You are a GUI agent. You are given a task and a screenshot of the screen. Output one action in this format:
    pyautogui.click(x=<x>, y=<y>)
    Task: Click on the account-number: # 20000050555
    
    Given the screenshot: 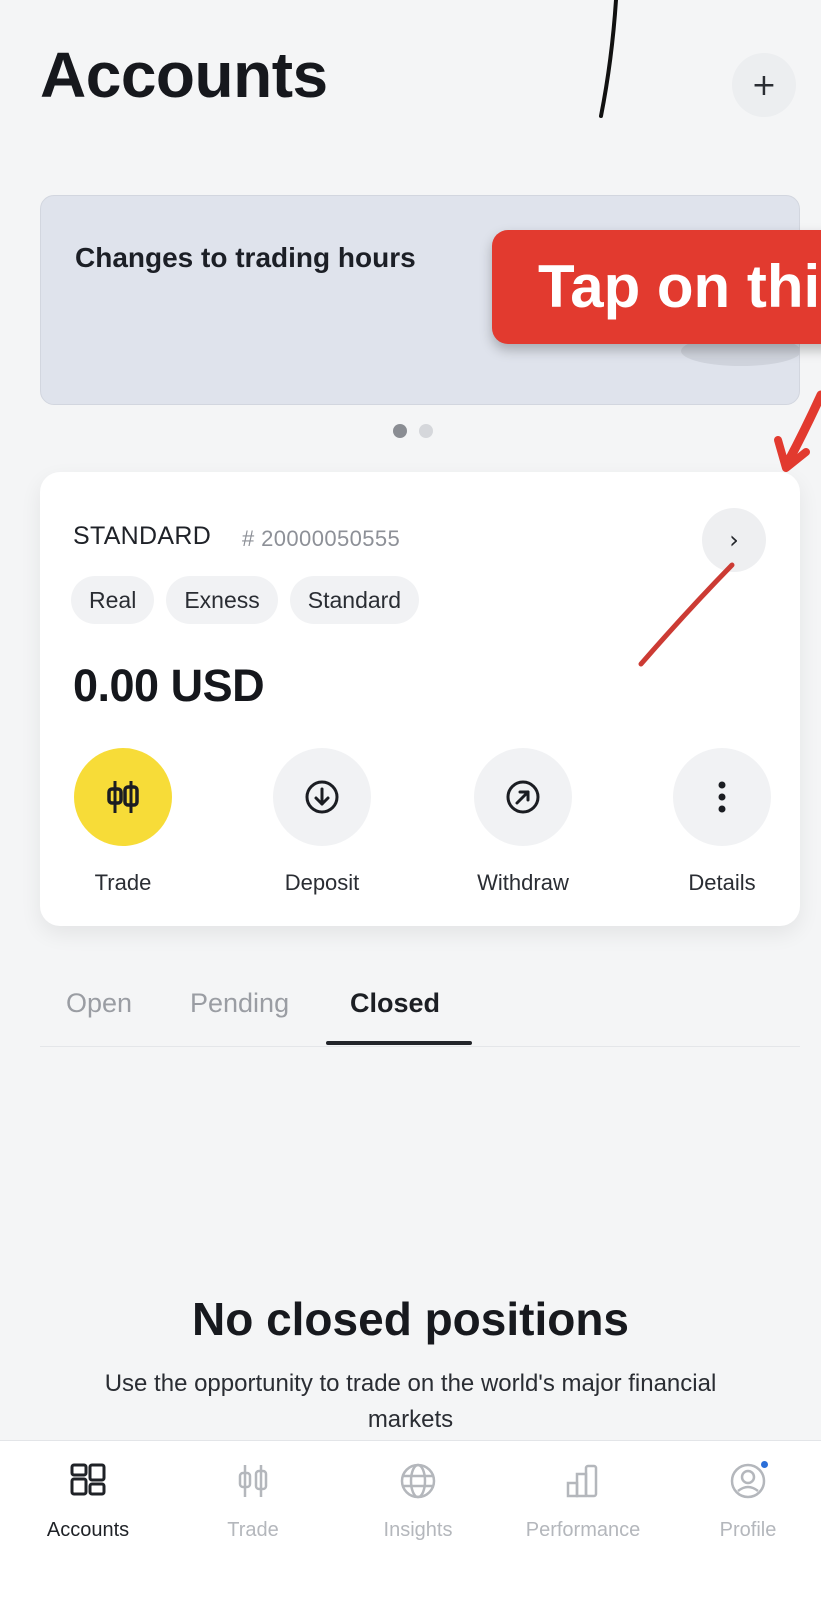 What is the action you would take?
    pyautogui.click(x=321, y=538)
    